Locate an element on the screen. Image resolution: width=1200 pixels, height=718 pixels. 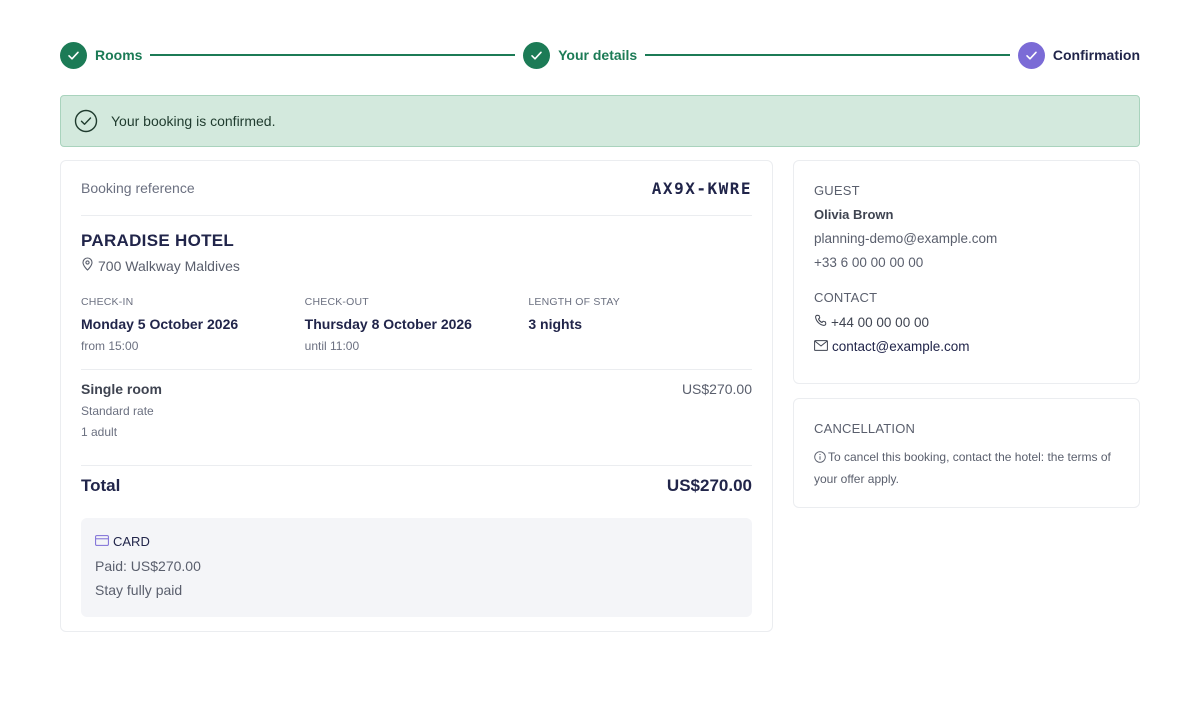
guest-phone: +33 6 00 00 00 00 is located at coordinates (869, 262).